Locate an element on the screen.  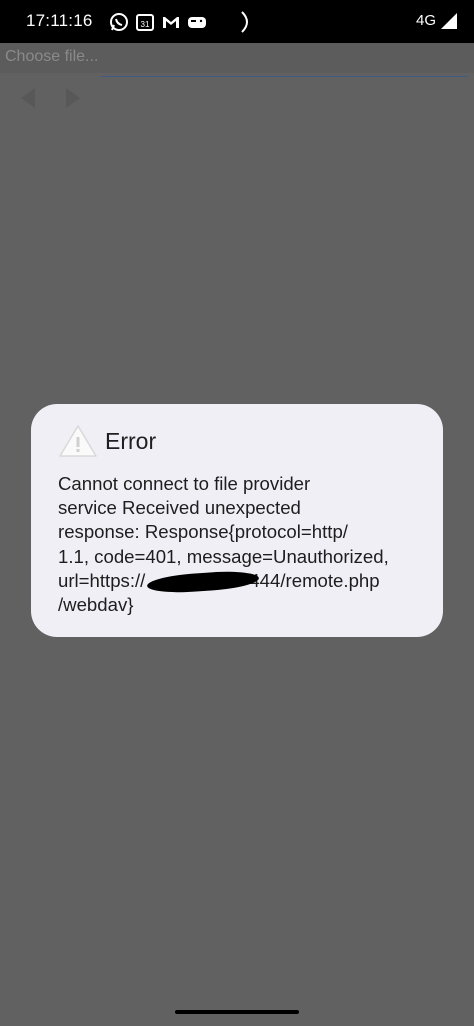
message-line-url: url=https:// 444/remote.php is located at coordinates (238, 582).